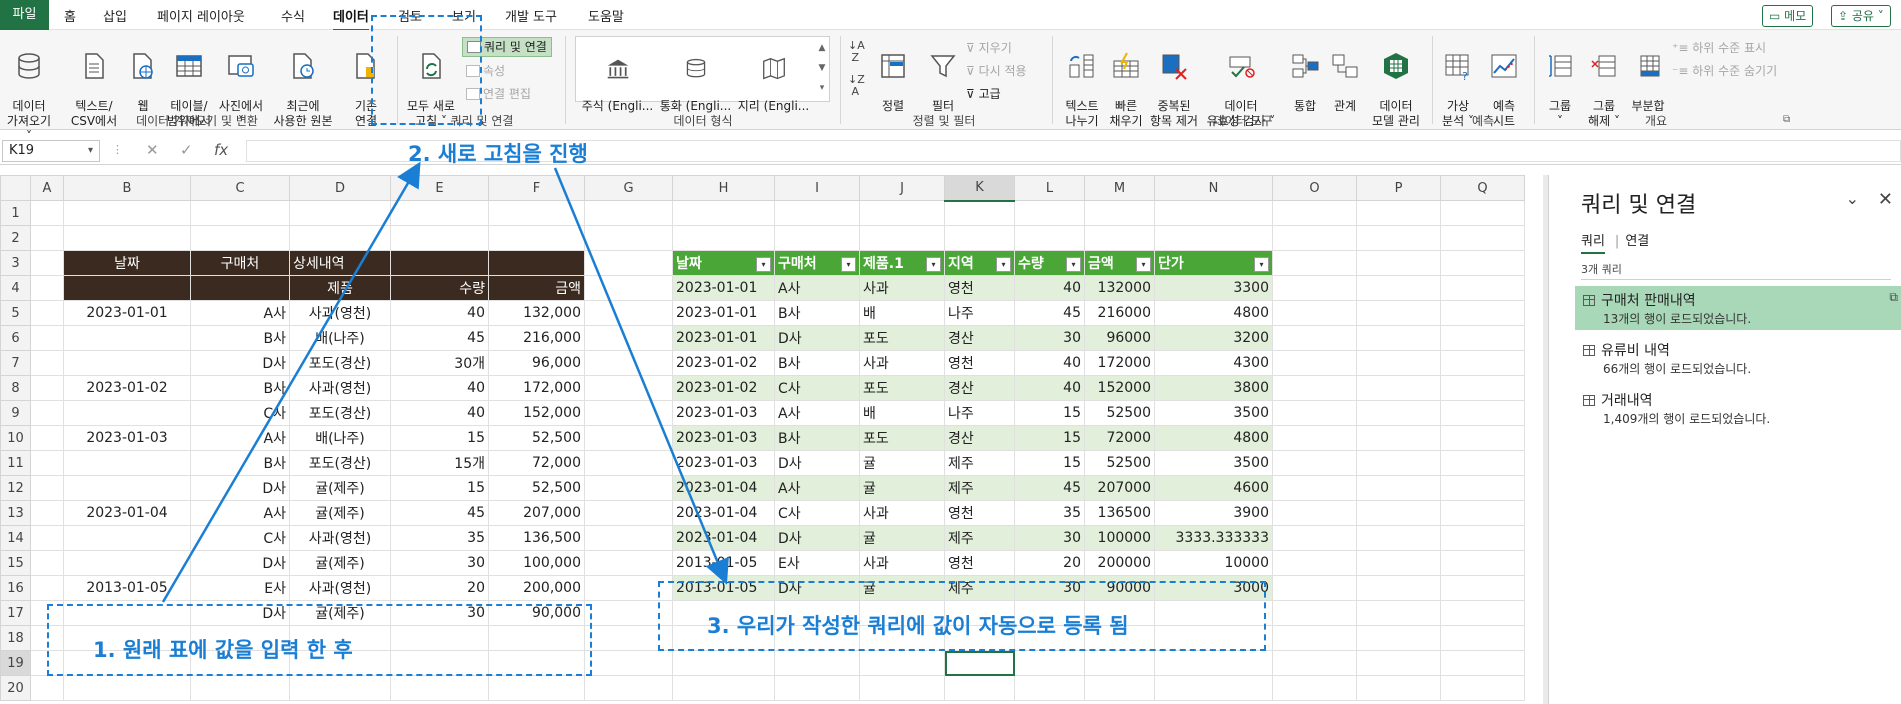 The image size is (1901, 704). What do you see at coordinates (340, 438) in the screenshot?
I see `cell-D10: 배(나주)` at bounding box center [340, 438].